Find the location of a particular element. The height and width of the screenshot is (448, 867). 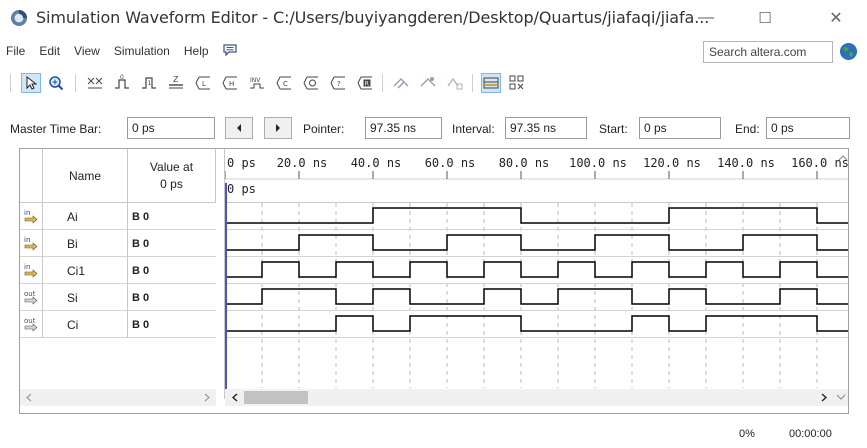

invert-icon: INV is located at coordinates (257, 83).